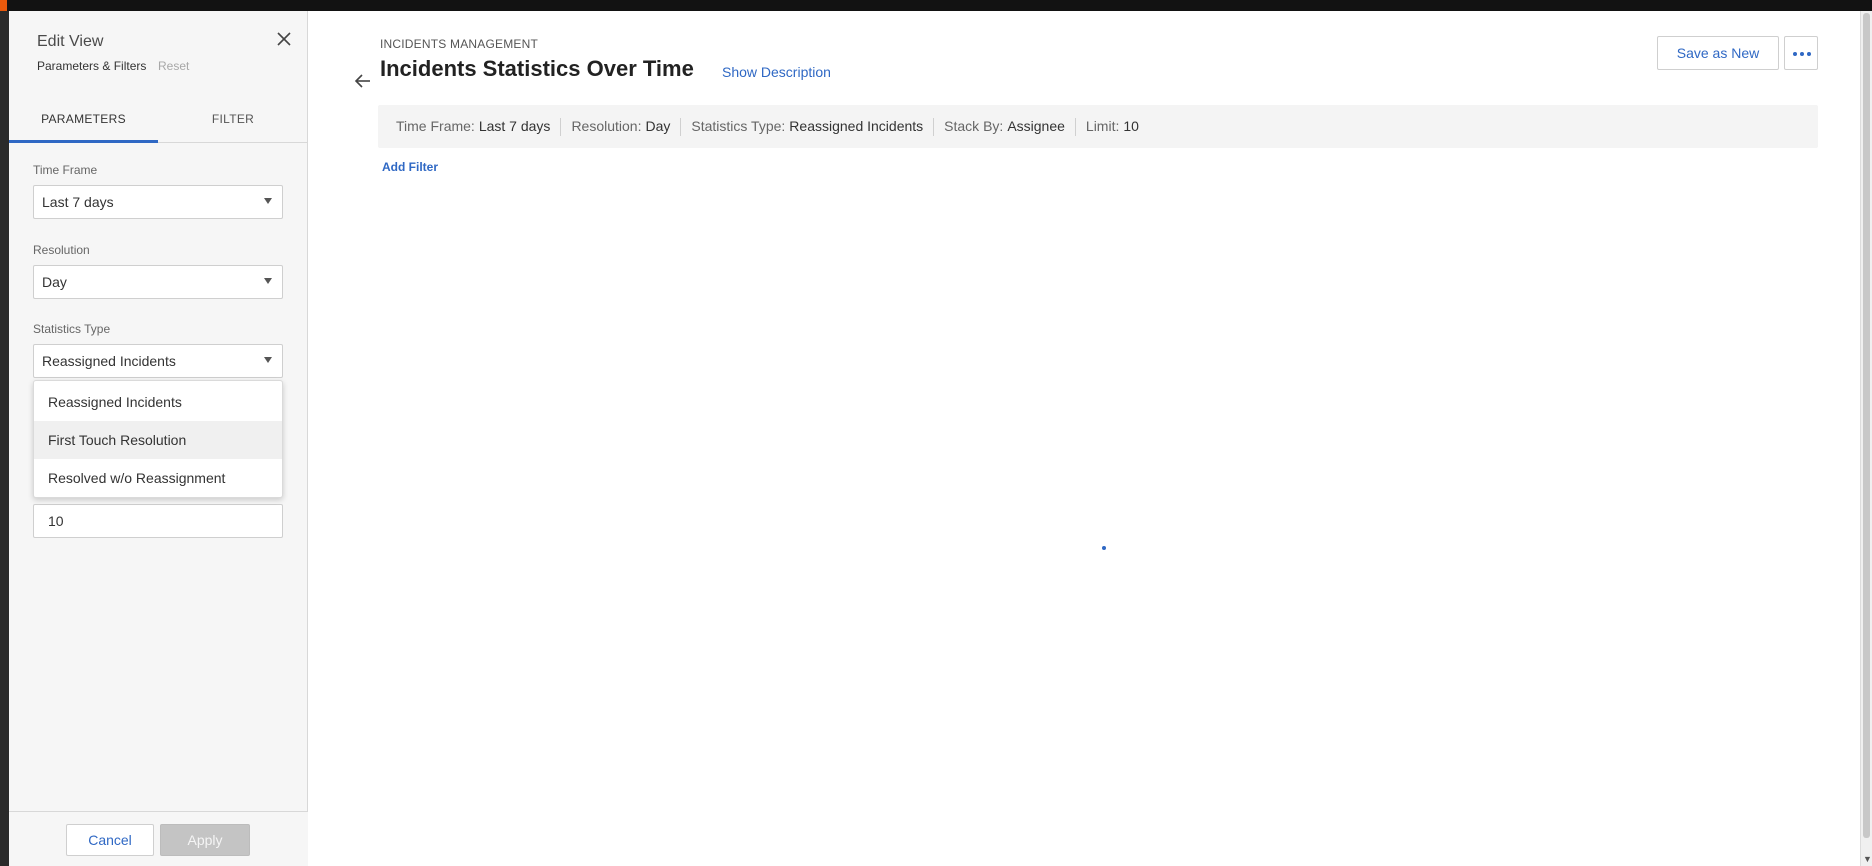 This screenshot has width=1872, height=866. Describe the element at coordinates (158, 402) in the screenshot. I see `dropdown-option-reassigned: Reassigned Incidents` at that location.